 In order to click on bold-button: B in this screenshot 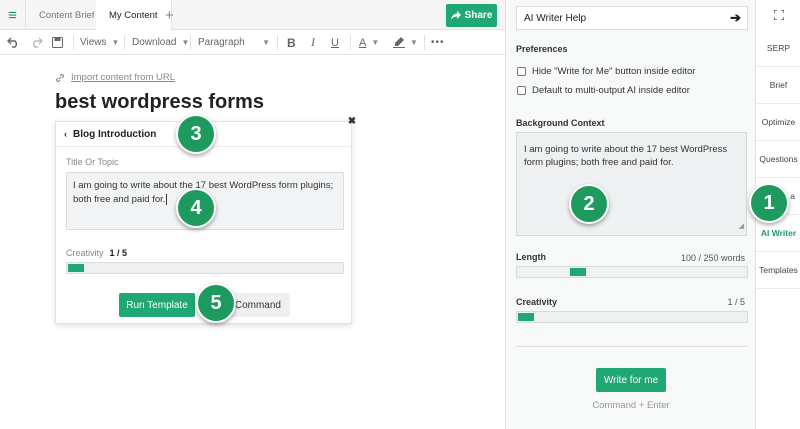, I will do `click(291, 42)`.